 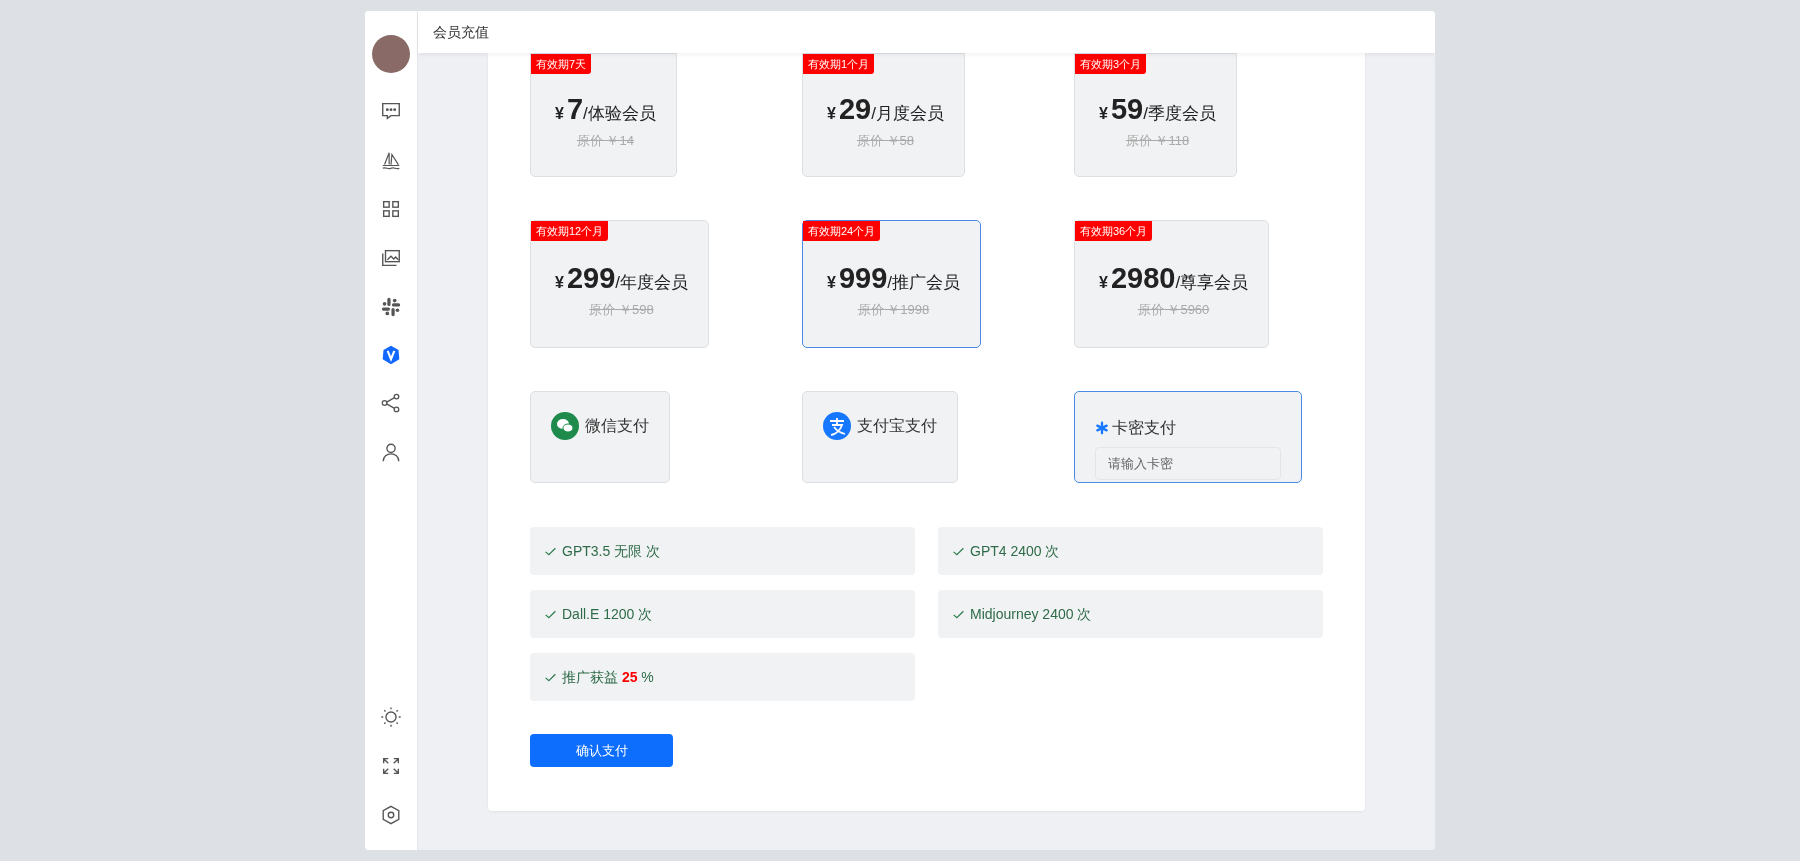 I want to click on plan-name: /月度会员, so click(x=907, y=114).